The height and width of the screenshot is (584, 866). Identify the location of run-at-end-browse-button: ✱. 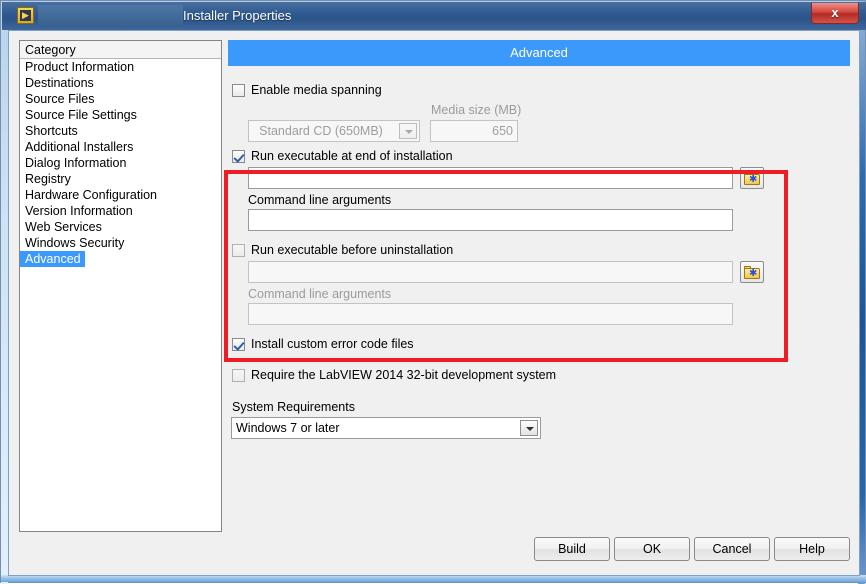
(752, 178).